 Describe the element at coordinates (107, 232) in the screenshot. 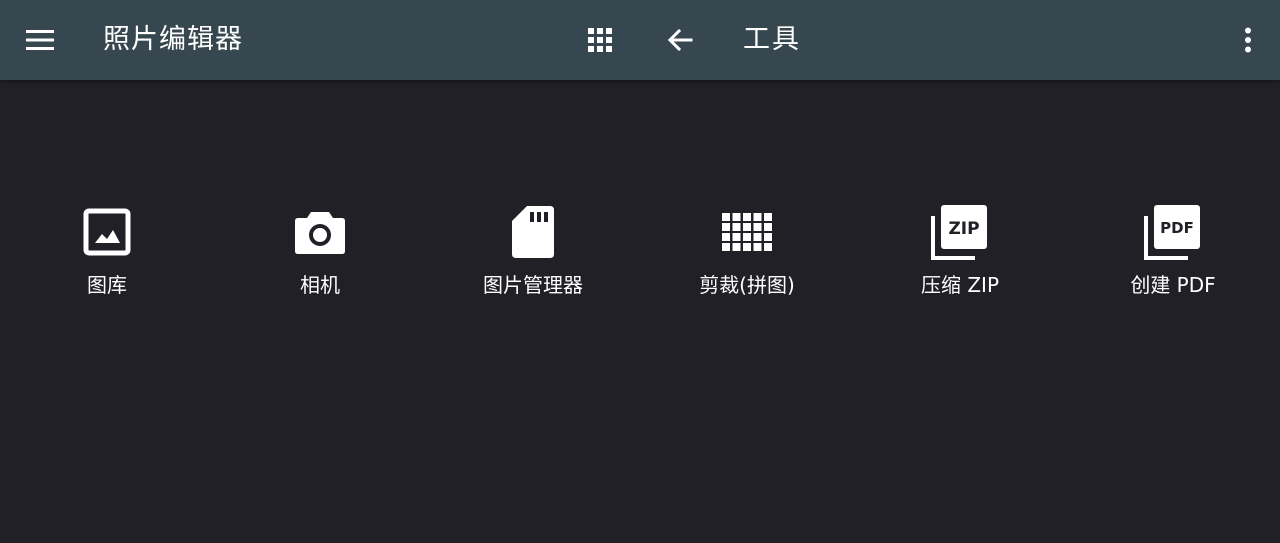

I see `image-icon` at that location.